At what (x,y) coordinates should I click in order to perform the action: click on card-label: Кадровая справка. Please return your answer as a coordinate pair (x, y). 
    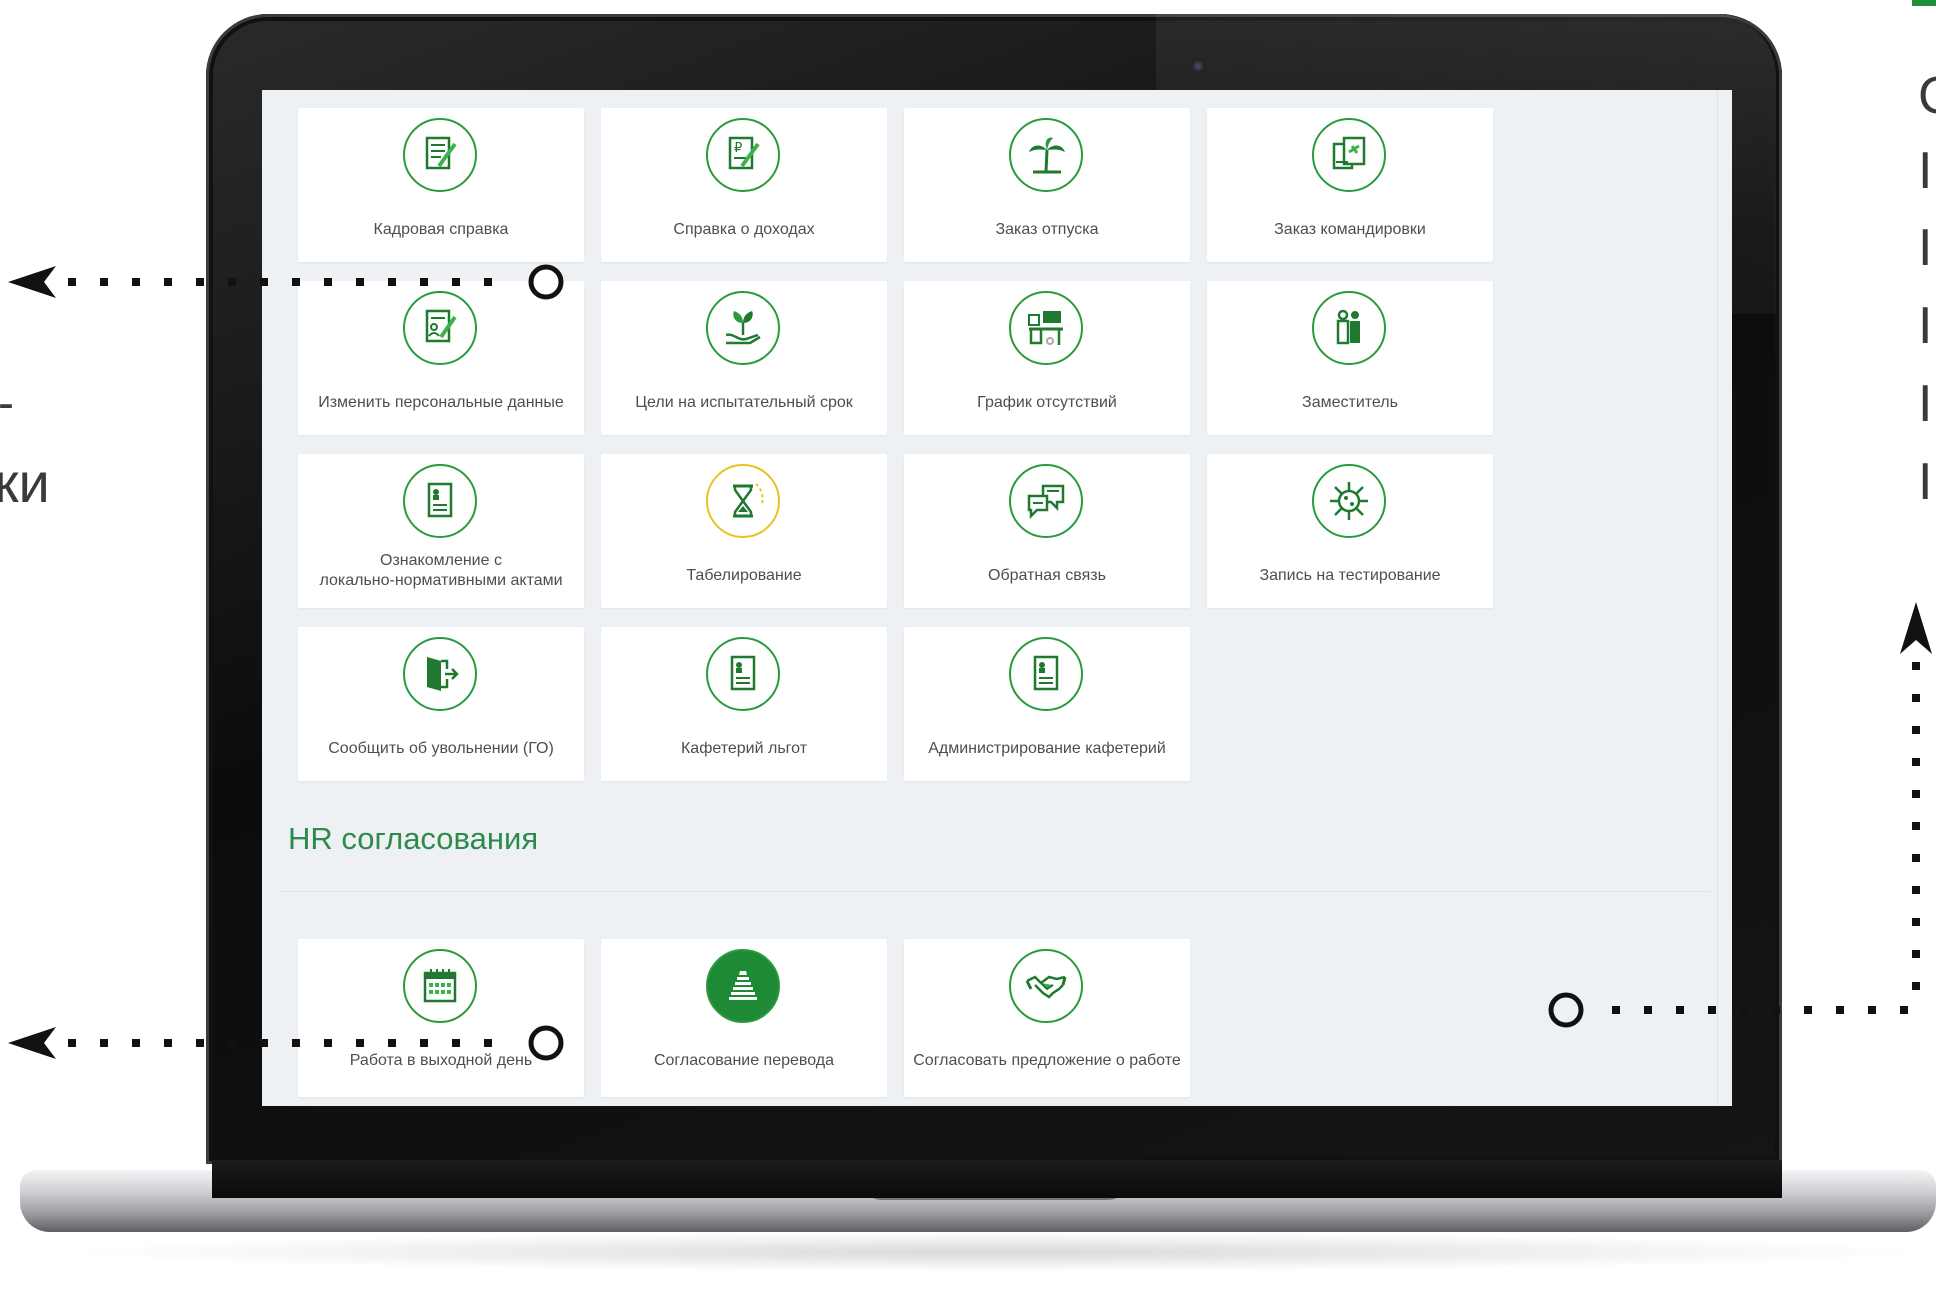
    Looking at the image, I should click on (441, 229).